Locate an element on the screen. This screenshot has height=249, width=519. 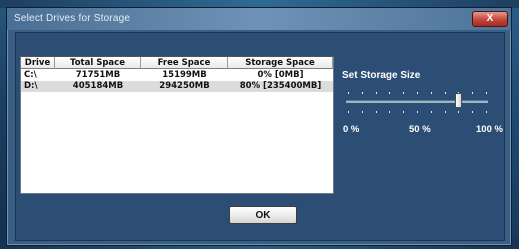
slider-mid-label: 50 % is located at coordinates (420, 129).